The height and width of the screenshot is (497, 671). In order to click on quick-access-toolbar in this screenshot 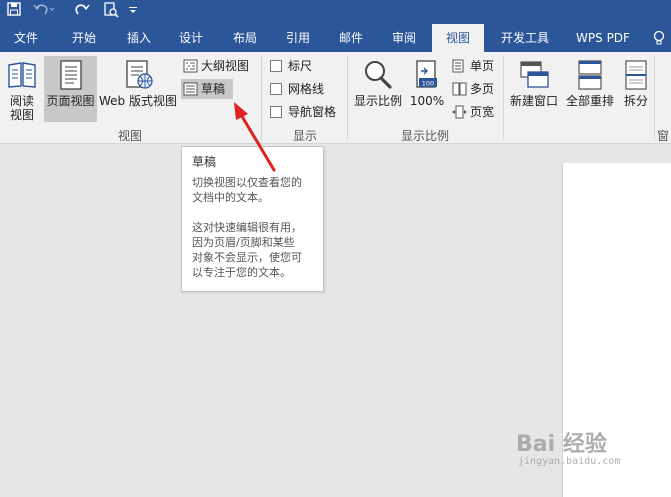, I will do `click(335, 12)`.